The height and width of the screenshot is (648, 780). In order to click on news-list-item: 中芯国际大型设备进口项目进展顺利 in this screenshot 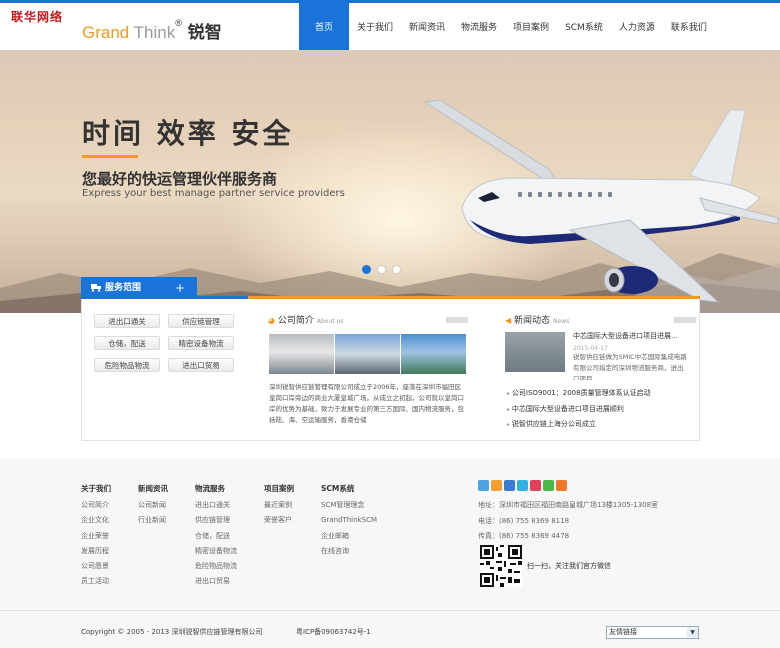, I will do `click(602, 410)`.